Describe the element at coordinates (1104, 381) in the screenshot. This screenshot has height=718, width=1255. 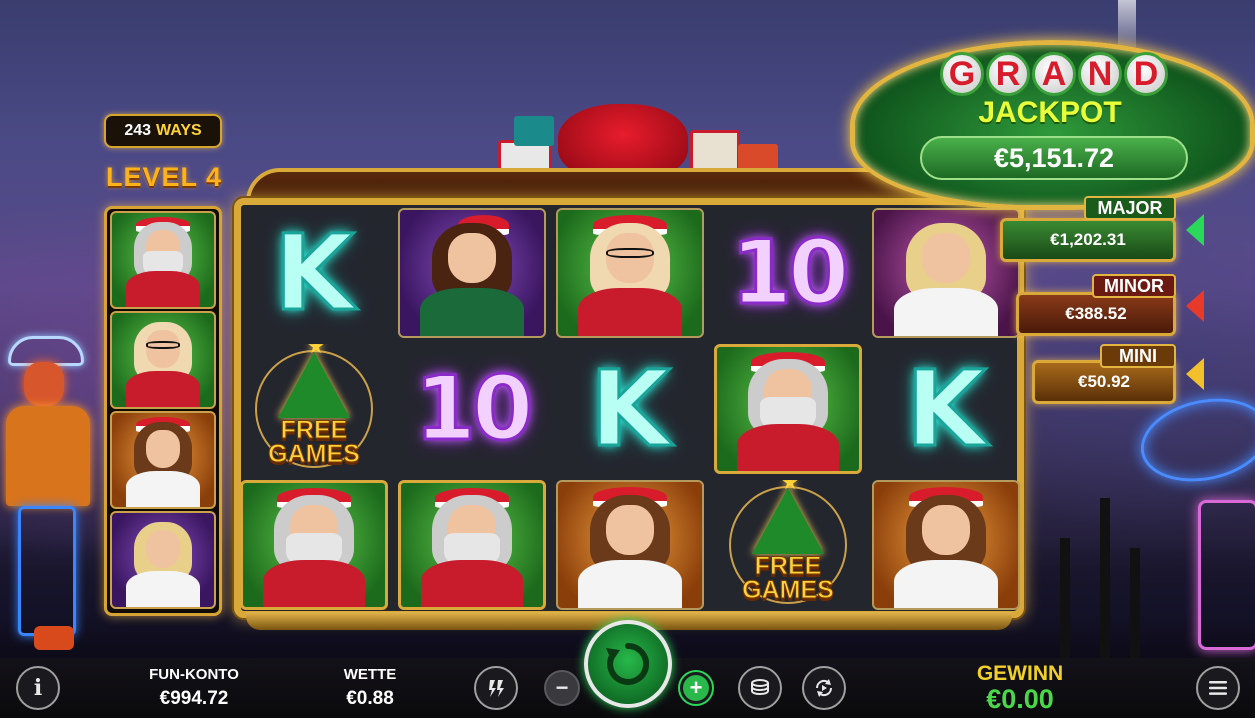
I see `mini-jackpot-value: €50.92` at that location.